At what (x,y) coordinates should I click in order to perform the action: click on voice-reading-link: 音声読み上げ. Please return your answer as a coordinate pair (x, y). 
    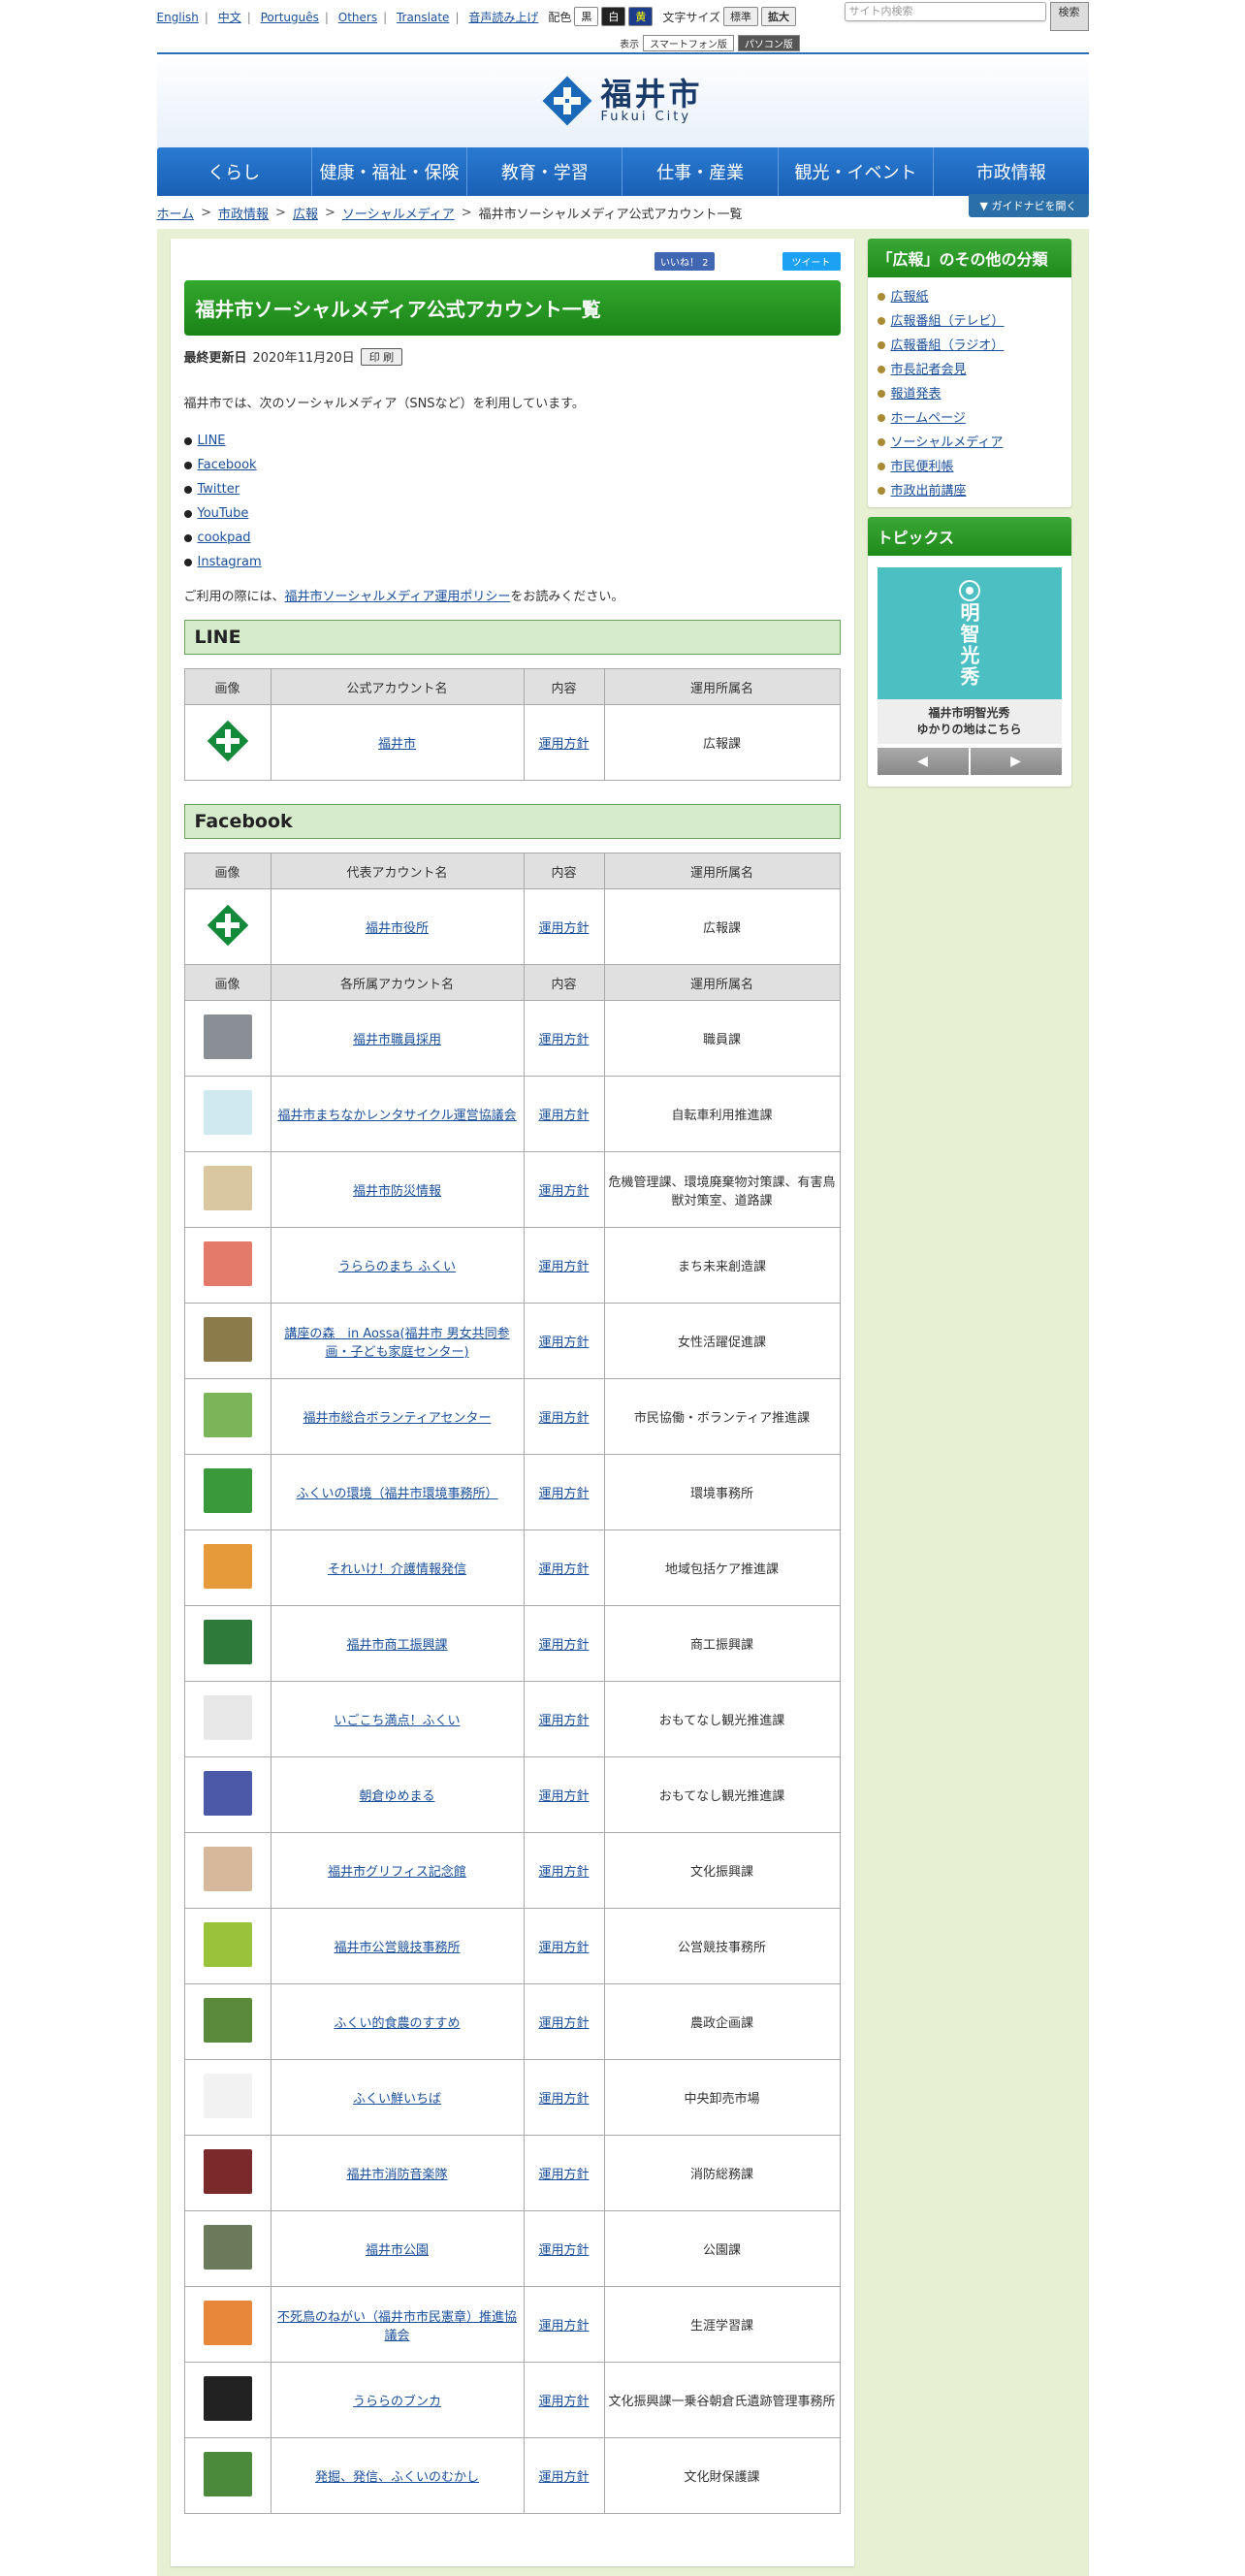
    Looking at the image, I should click on (503, 17).